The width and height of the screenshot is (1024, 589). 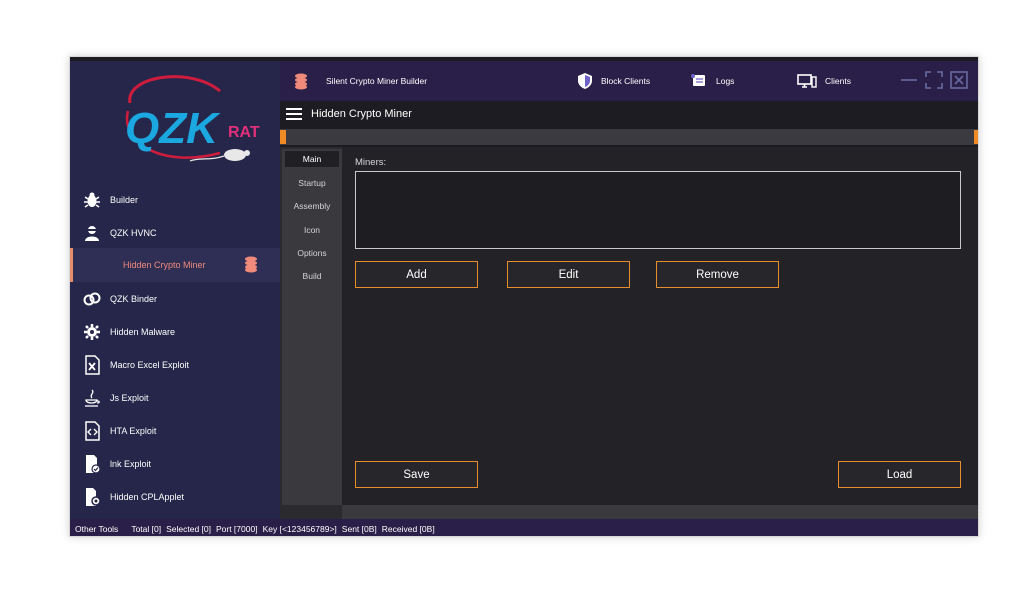 I want to click on sidebar-item-hidden-cplapplet: Hidden CPLApplet, so click(x=175, y=497).